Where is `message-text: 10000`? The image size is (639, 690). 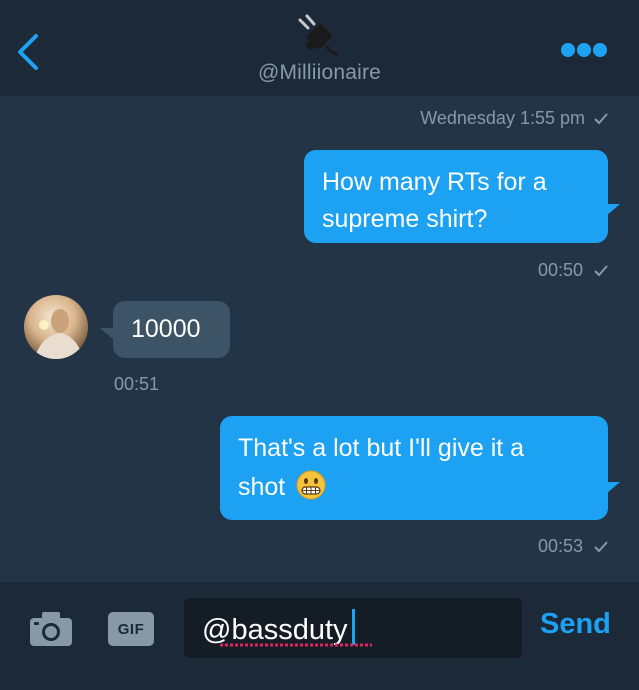 message-text: 10000 is located at coordinates (166, 329).